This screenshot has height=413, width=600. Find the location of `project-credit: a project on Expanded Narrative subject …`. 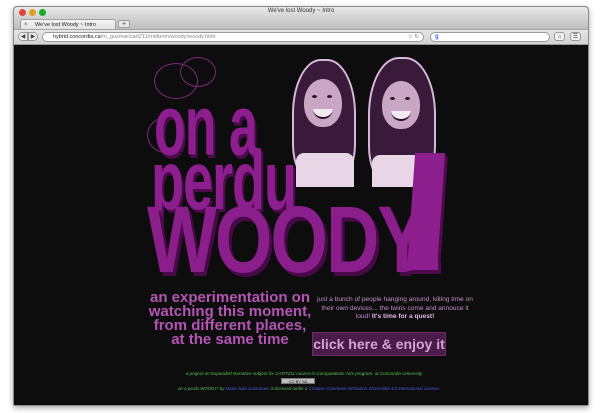

project-credit: a project on Expanded Narrative subject … is located at coordinates (304, 373).